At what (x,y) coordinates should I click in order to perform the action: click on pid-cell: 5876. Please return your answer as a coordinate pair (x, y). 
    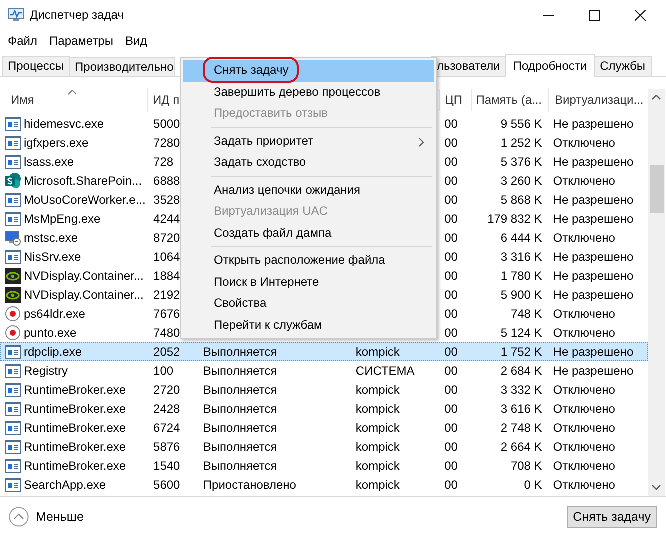
    Looking at the image, I should click on (167, 447).